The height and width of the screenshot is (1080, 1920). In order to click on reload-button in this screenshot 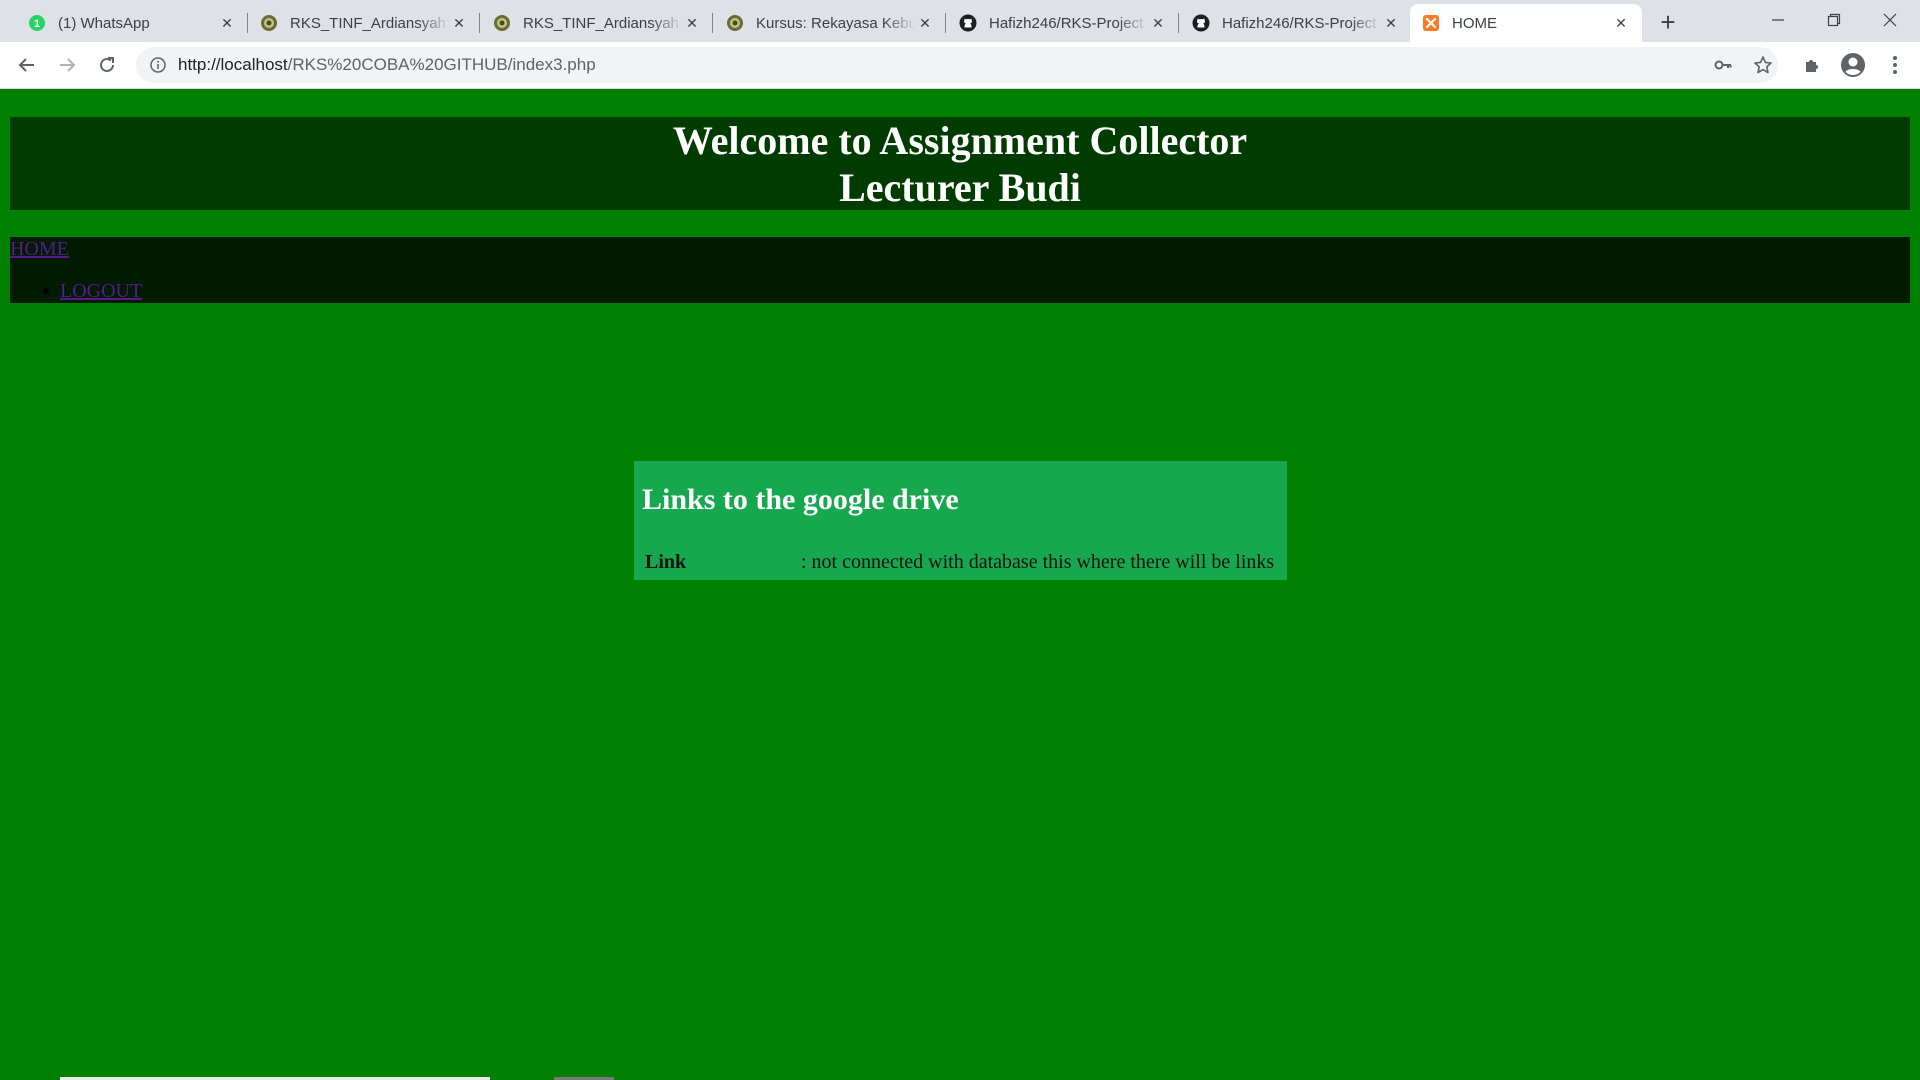, I will do `click(107, 65)`.